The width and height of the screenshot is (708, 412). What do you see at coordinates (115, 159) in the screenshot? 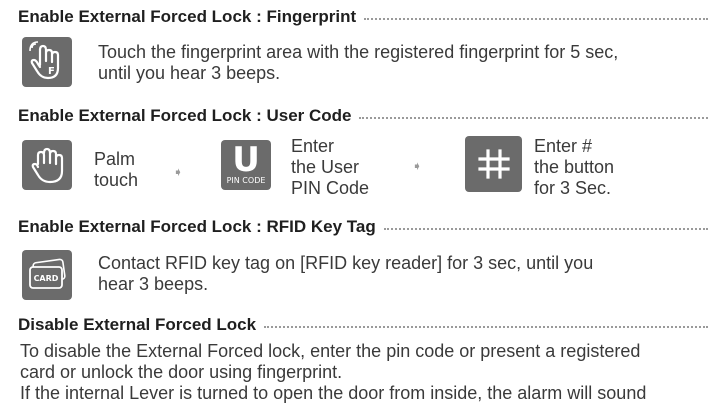
I see `text-line: Palm` at bounding box center [115, 159].